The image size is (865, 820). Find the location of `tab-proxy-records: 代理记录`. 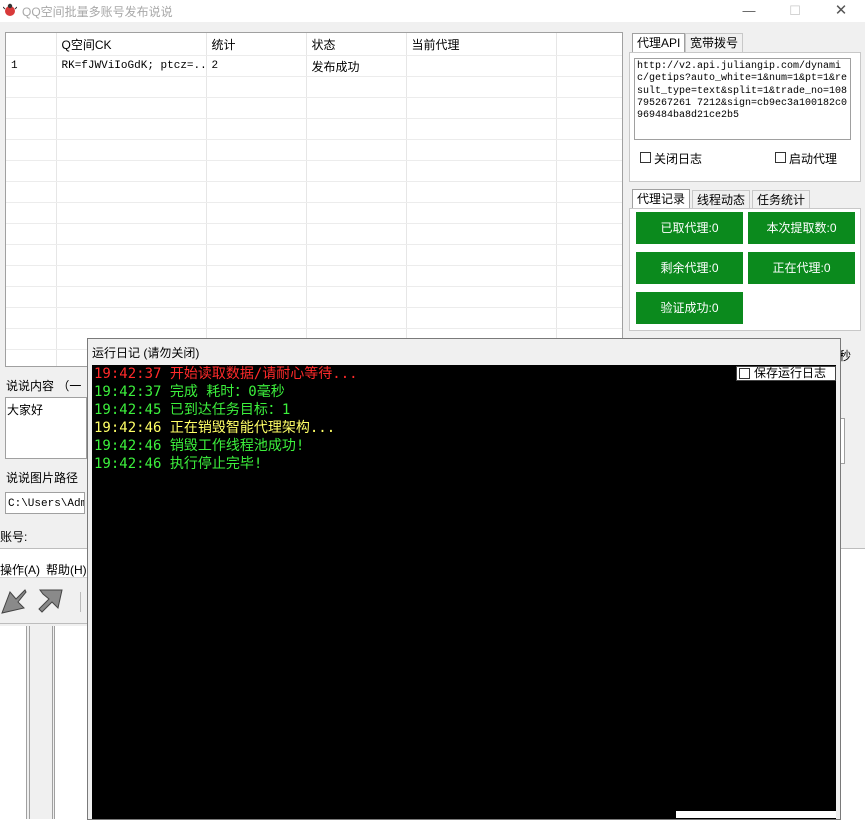

tab-proxy-records: 代理记录 is located at coordinates (661, 198).